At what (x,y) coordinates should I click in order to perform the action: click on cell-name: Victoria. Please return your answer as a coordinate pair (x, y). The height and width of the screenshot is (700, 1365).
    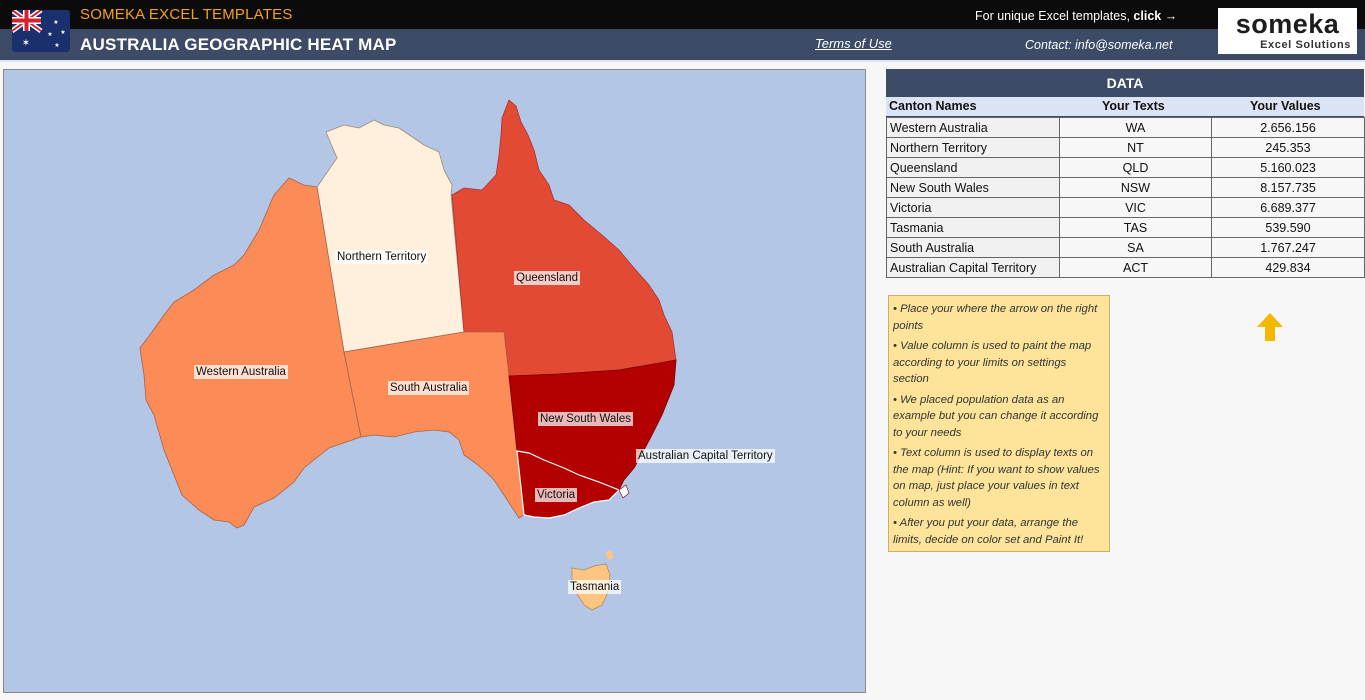
    Looking at the image, I should click on (973, 207).